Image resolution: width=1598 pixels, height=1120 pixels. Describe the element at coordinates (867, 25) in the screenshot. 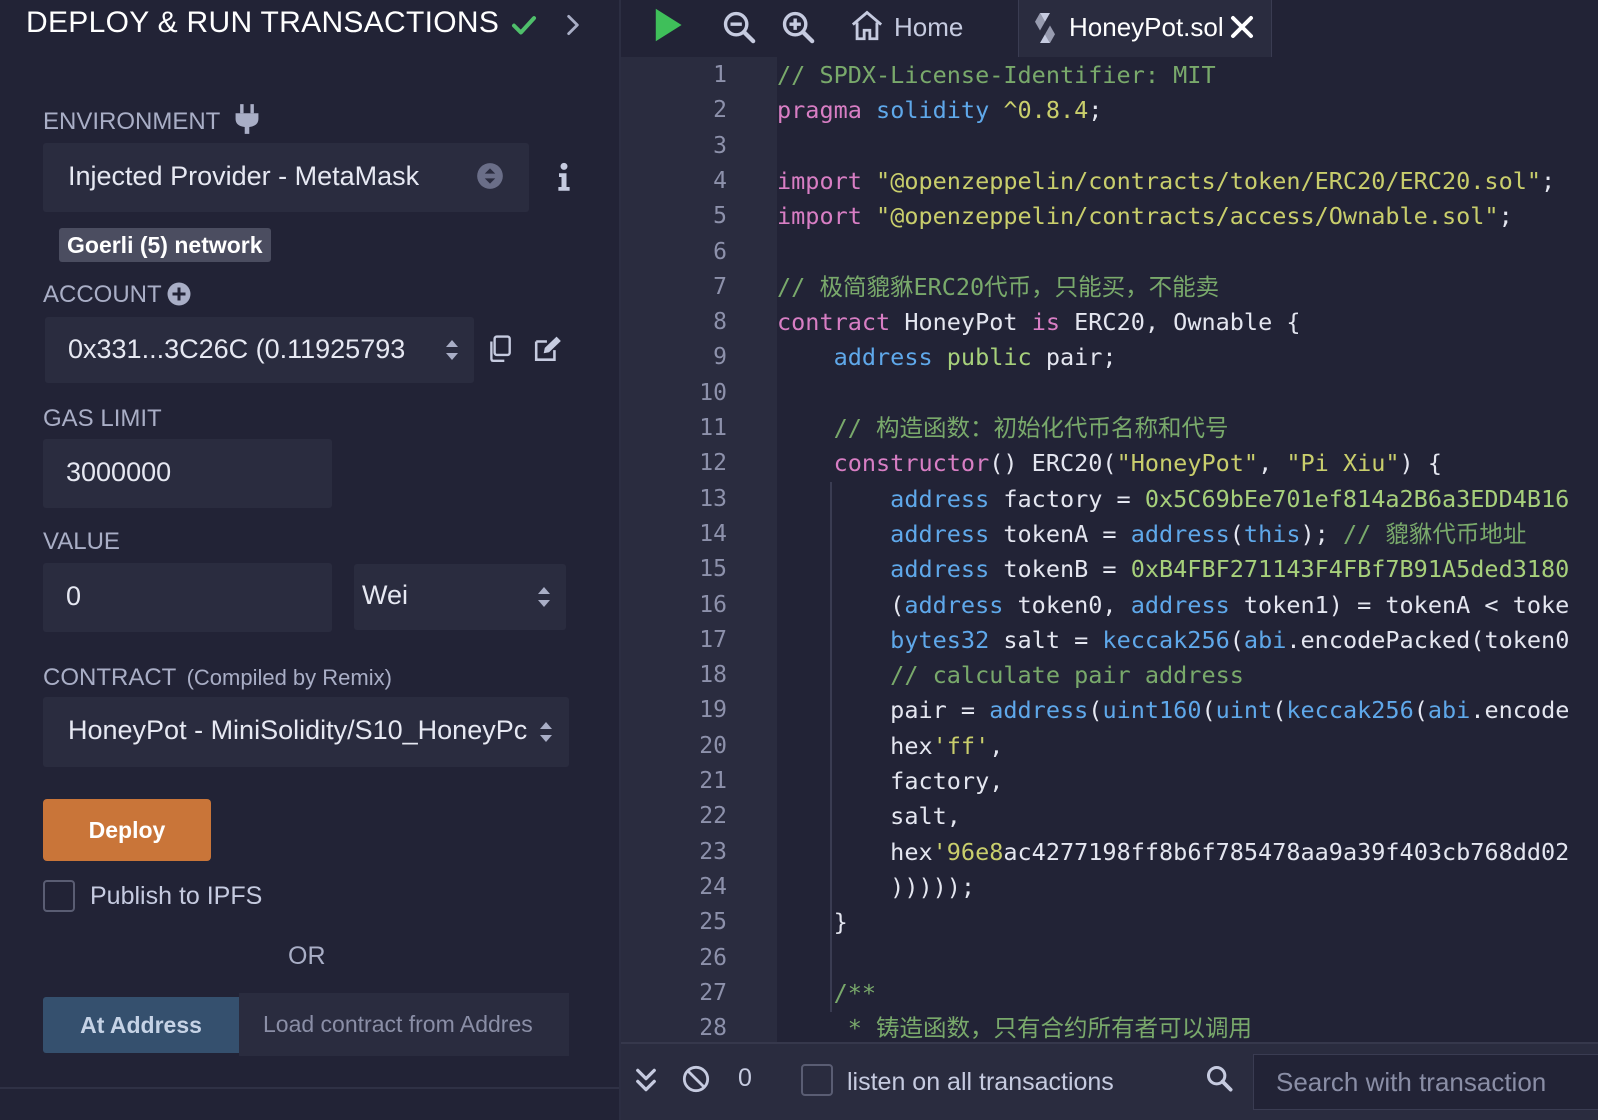

I see `home-icon` at that location.